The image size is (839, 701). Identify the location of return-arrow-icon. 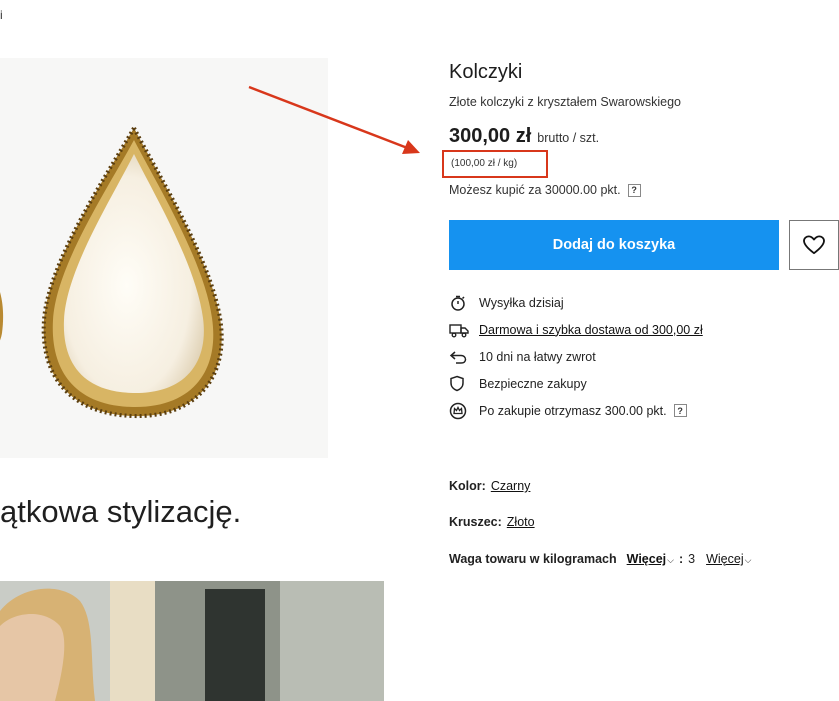
(464, 357).